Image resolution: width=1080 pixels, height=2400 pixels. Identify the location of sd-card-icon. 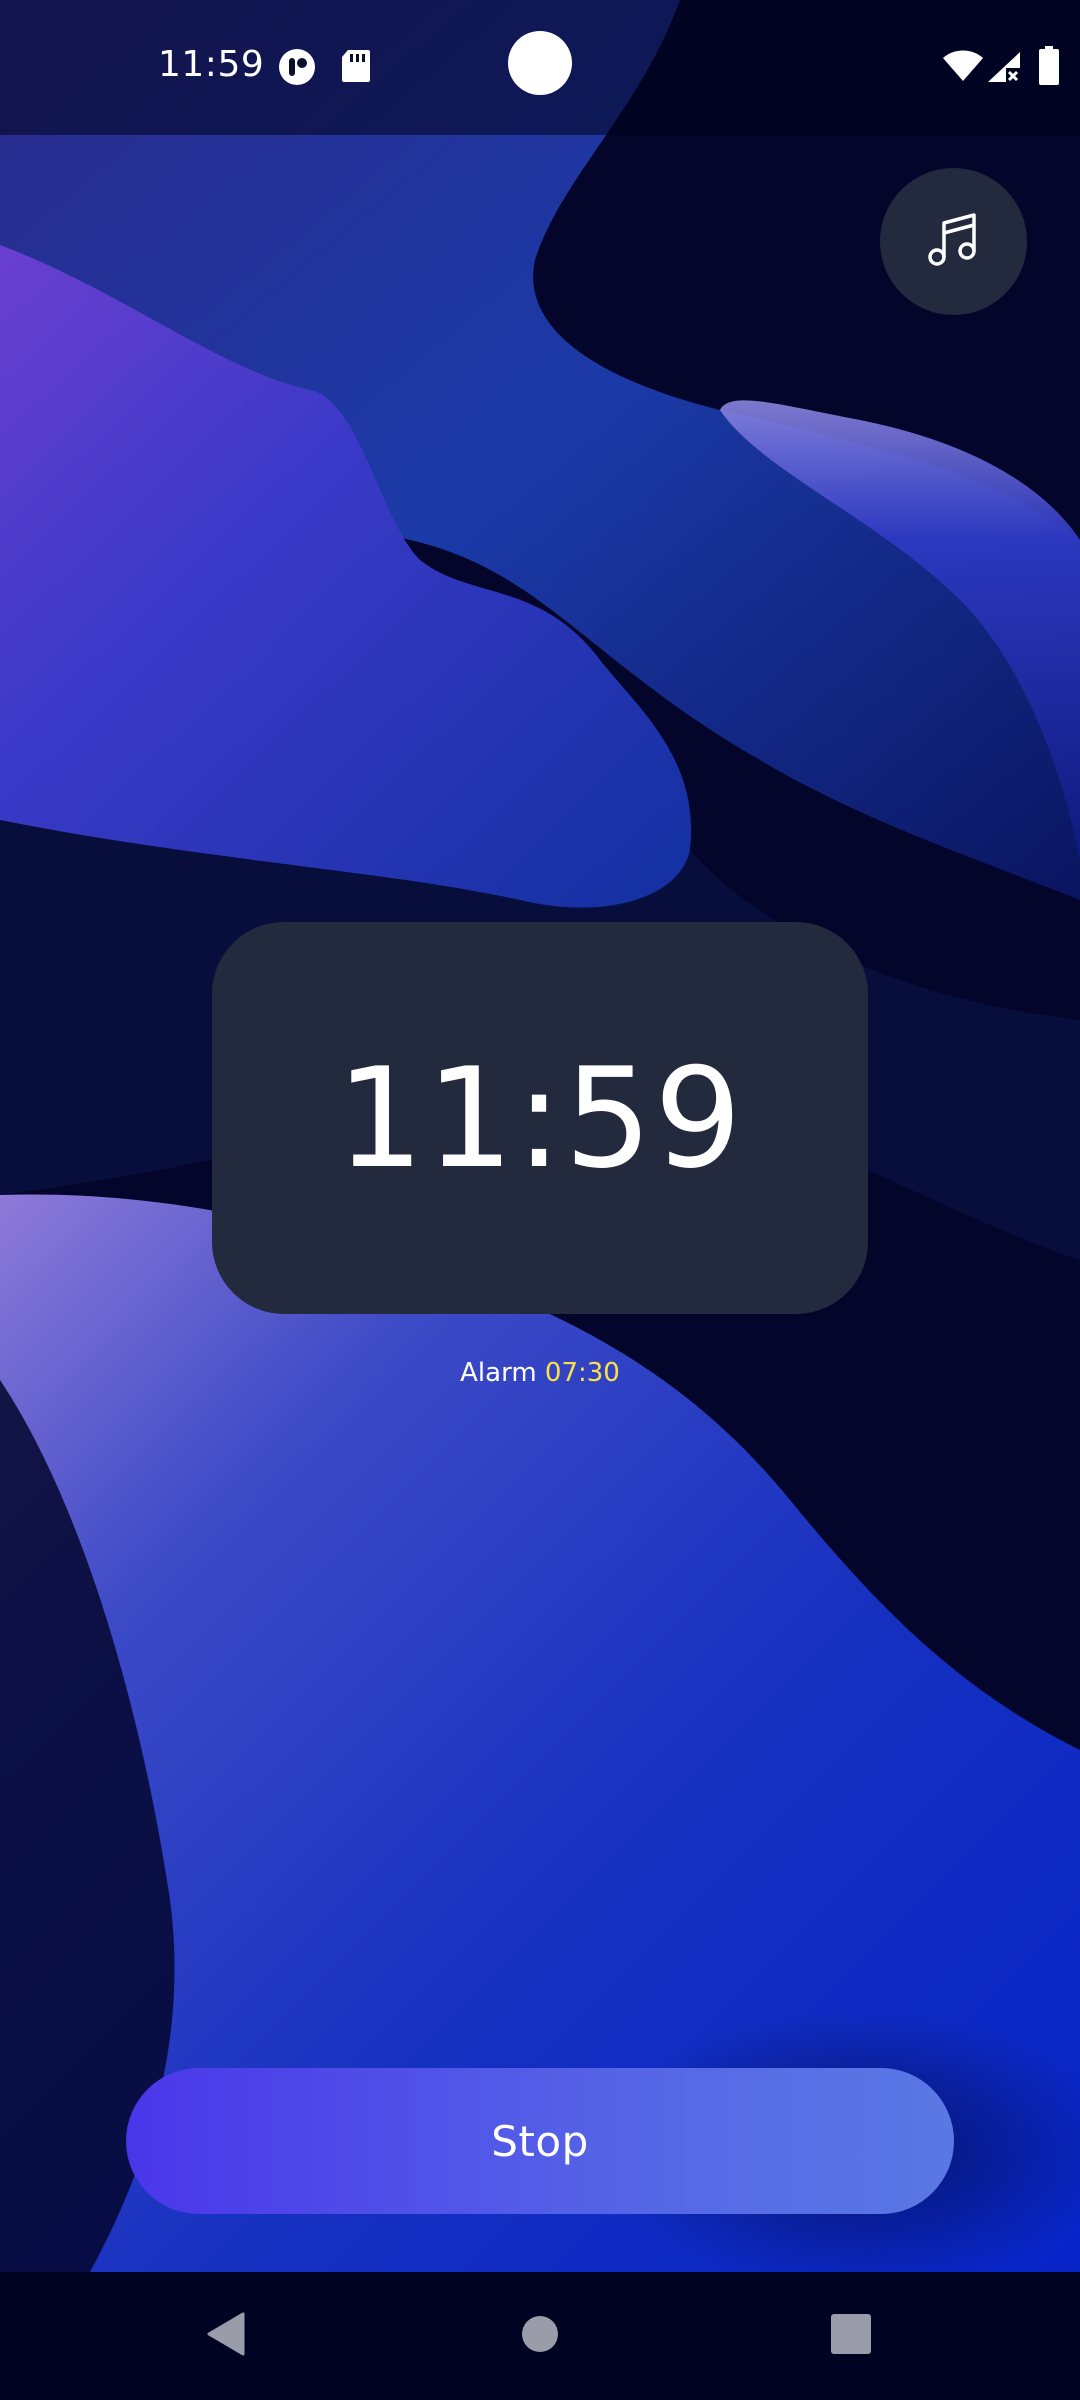
(356, 68).